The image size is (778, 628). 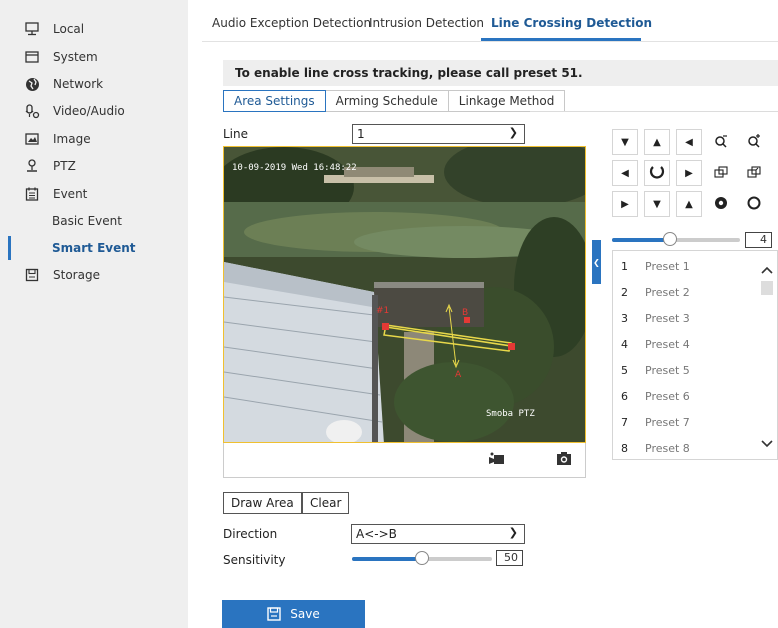 I want to click on sensitivity-slider, so click(x=422, y=558).